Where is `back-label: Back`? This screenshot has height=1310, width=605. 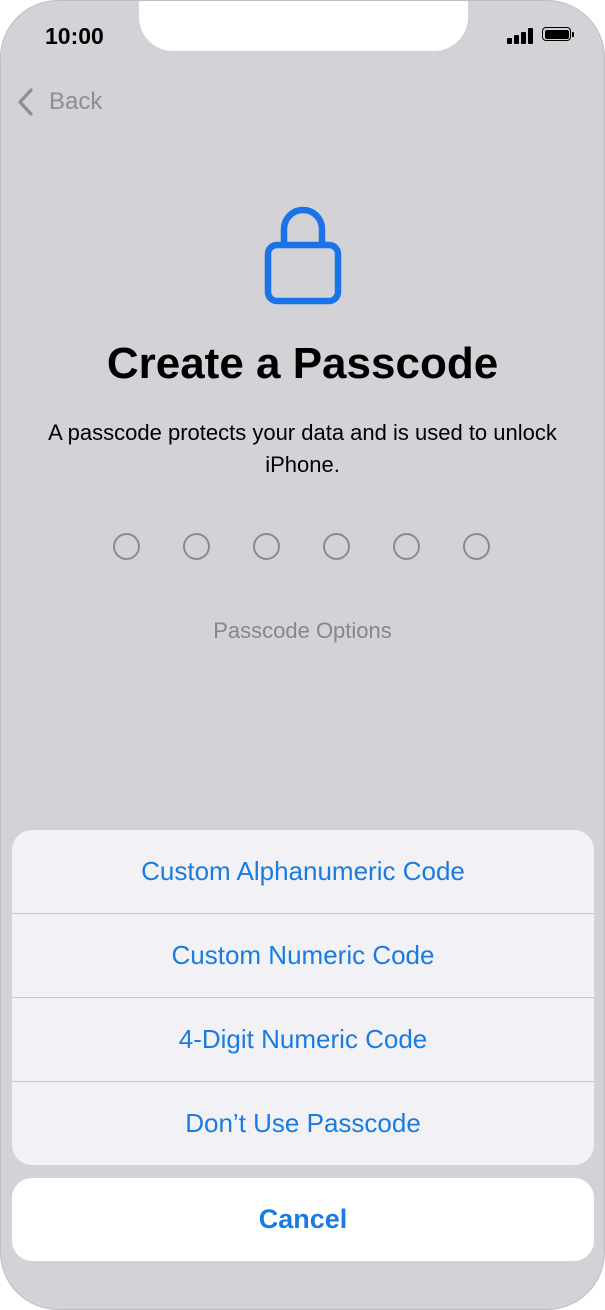
back-label: Back is located at coordinates (76, 101).